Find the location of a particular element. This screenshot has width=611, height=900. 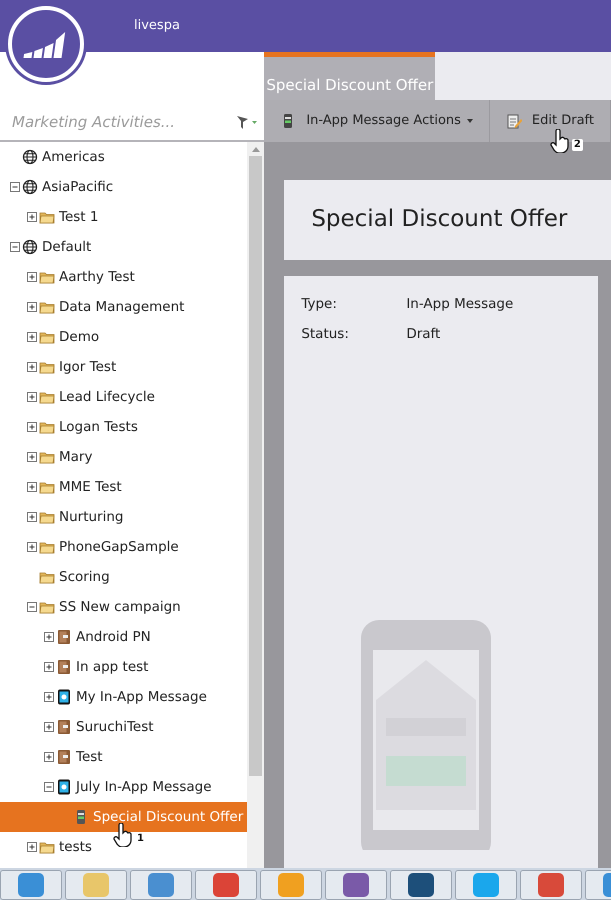

asset-title: Special Discount Offer is located at coordinates (439, 220).